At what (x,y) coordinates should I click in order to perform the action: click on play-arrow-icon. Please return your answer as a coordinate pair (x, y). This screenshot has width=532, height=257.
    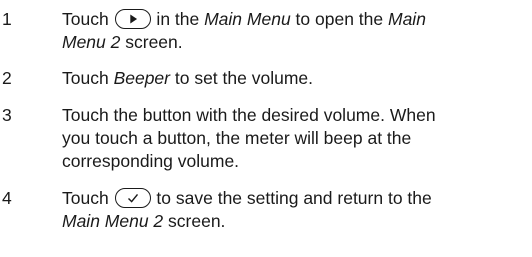
    Looking at the image, I should click on (132, 19).